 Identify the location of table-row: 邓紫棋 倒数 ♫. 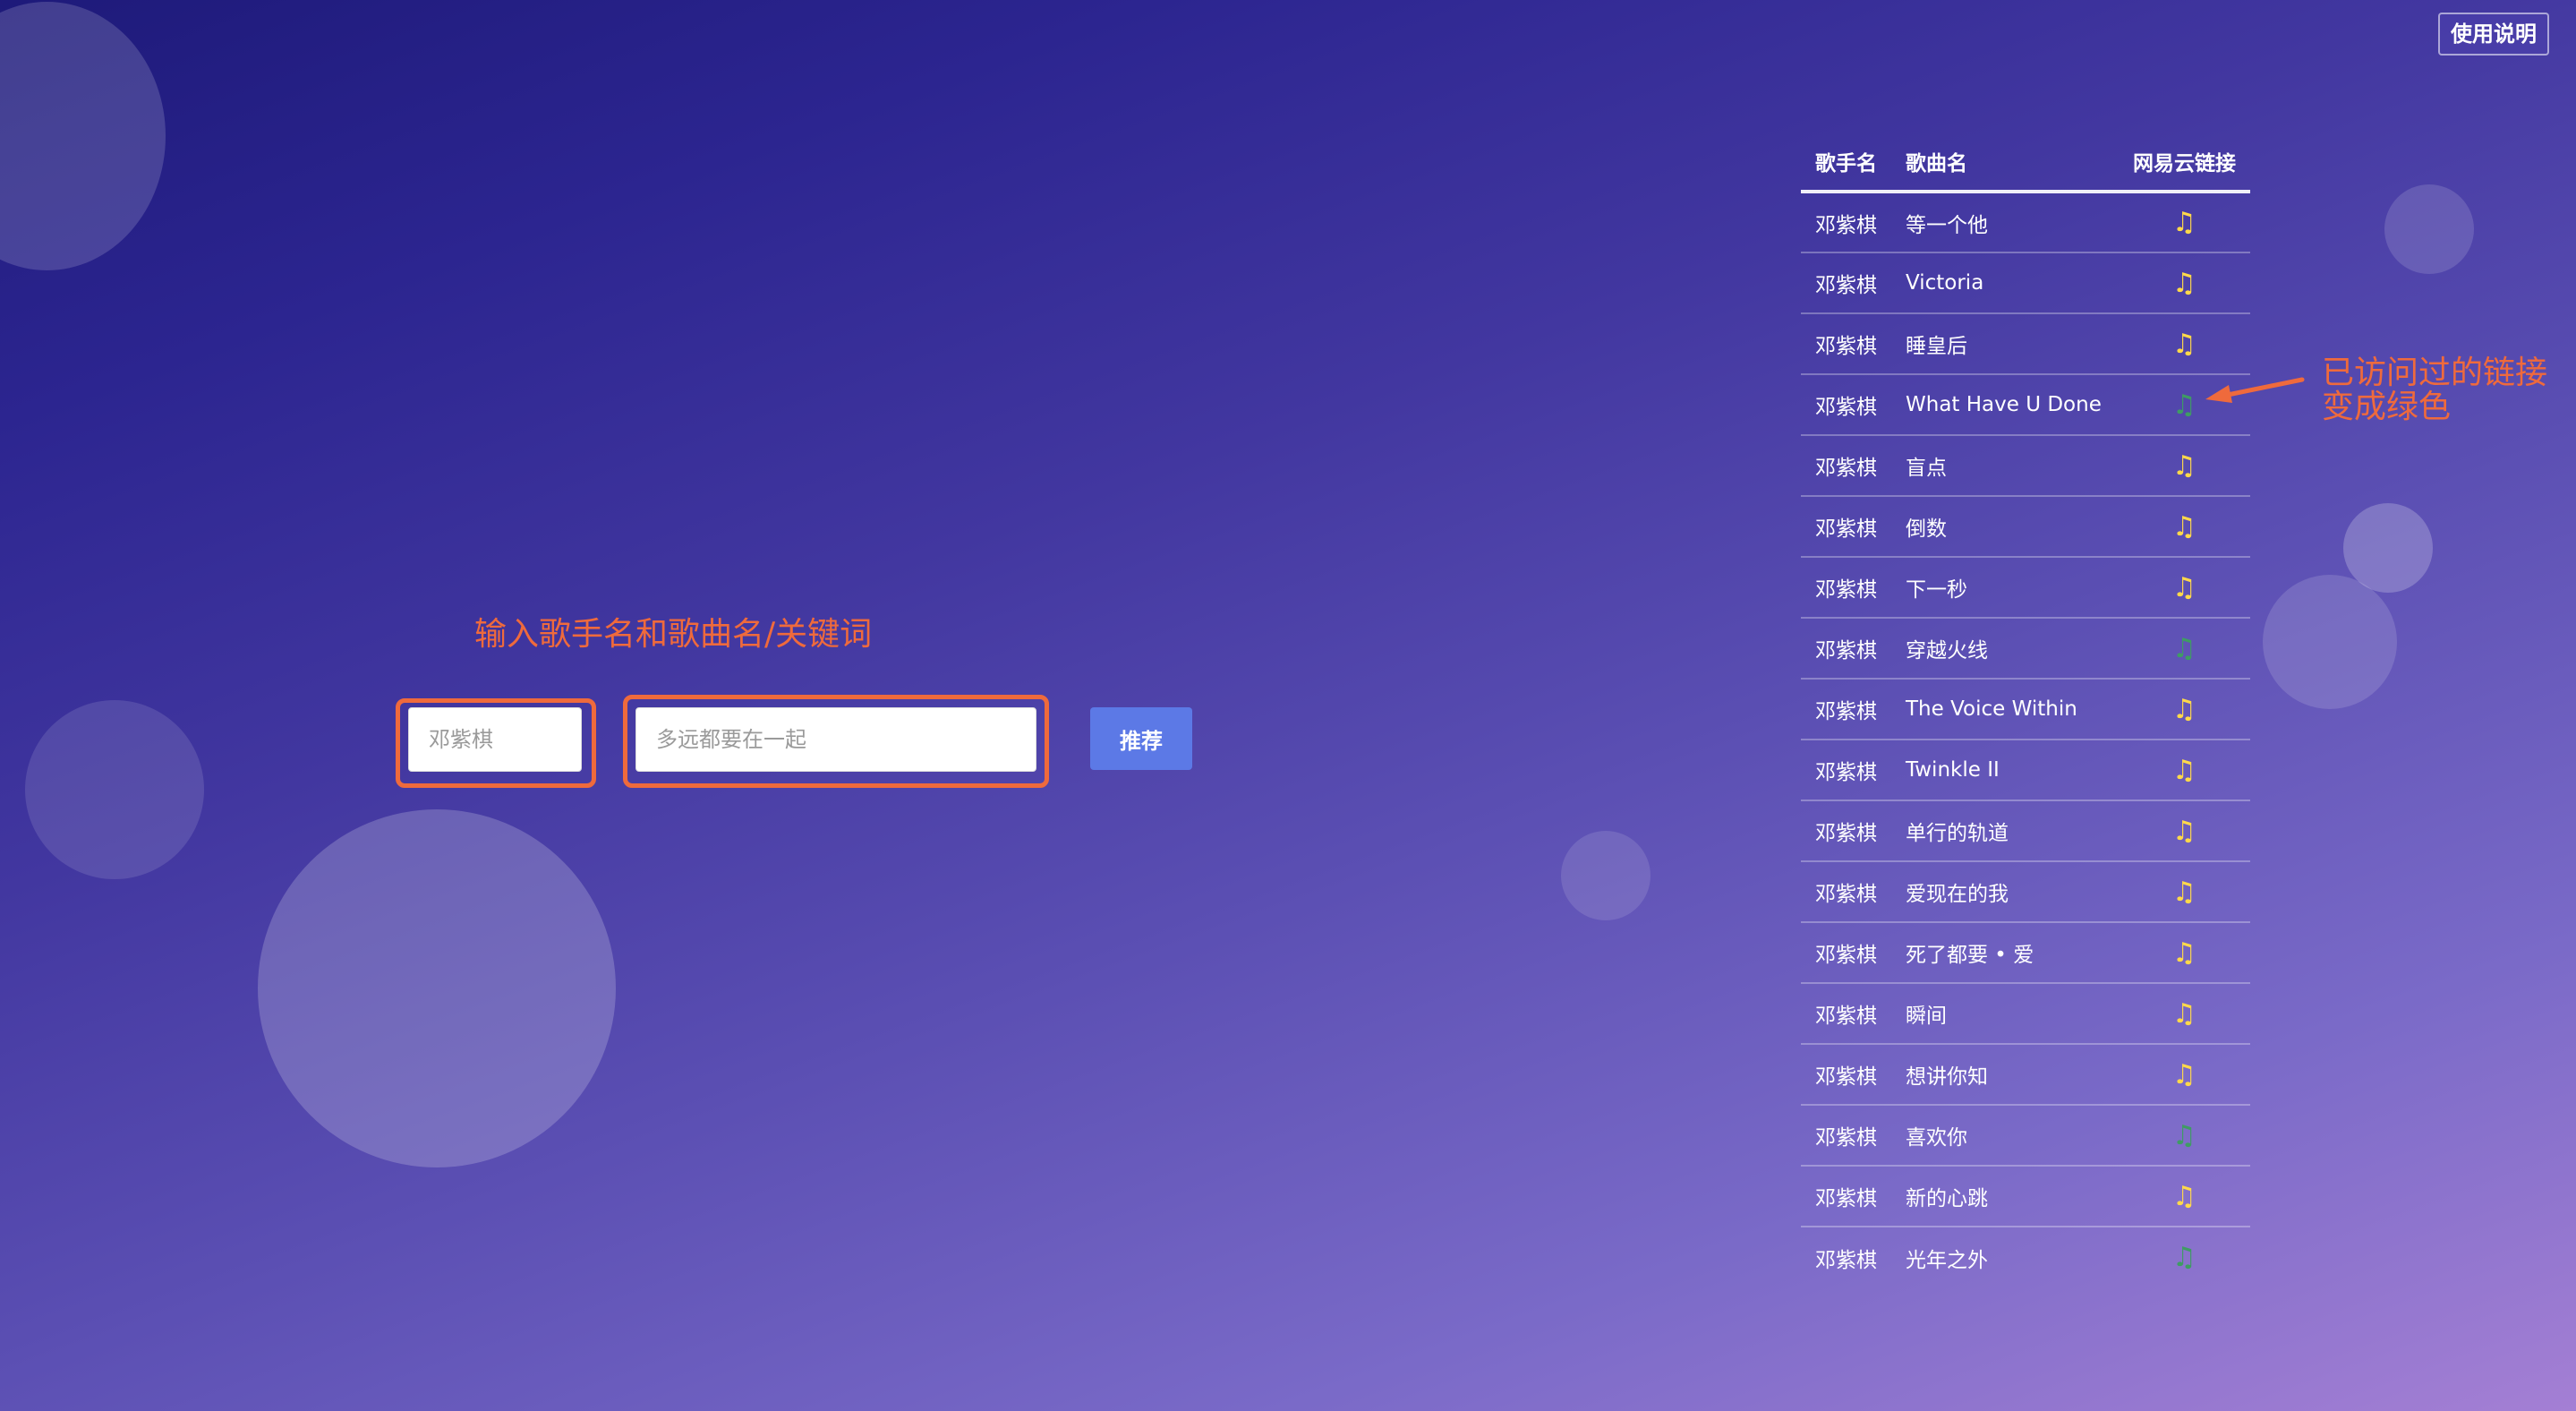
(2025, 527).